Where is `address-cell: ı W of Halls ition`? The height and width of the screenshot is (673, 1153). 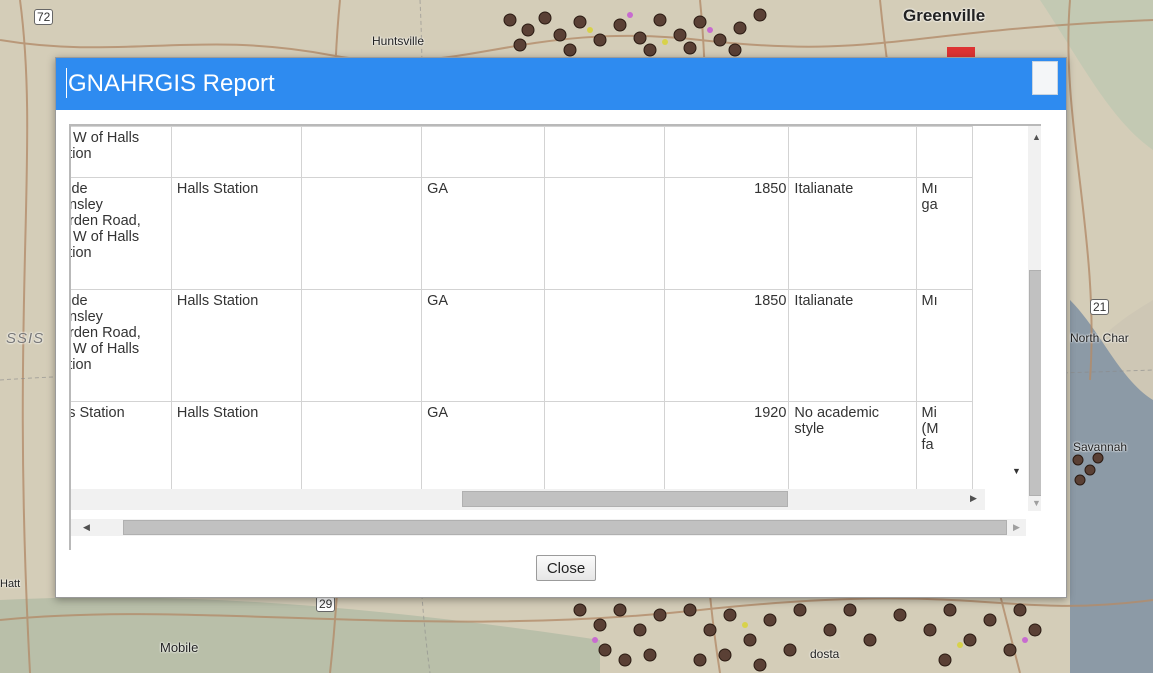 address-cell: ı W of Halls ition is located at coordinates (121, 152).